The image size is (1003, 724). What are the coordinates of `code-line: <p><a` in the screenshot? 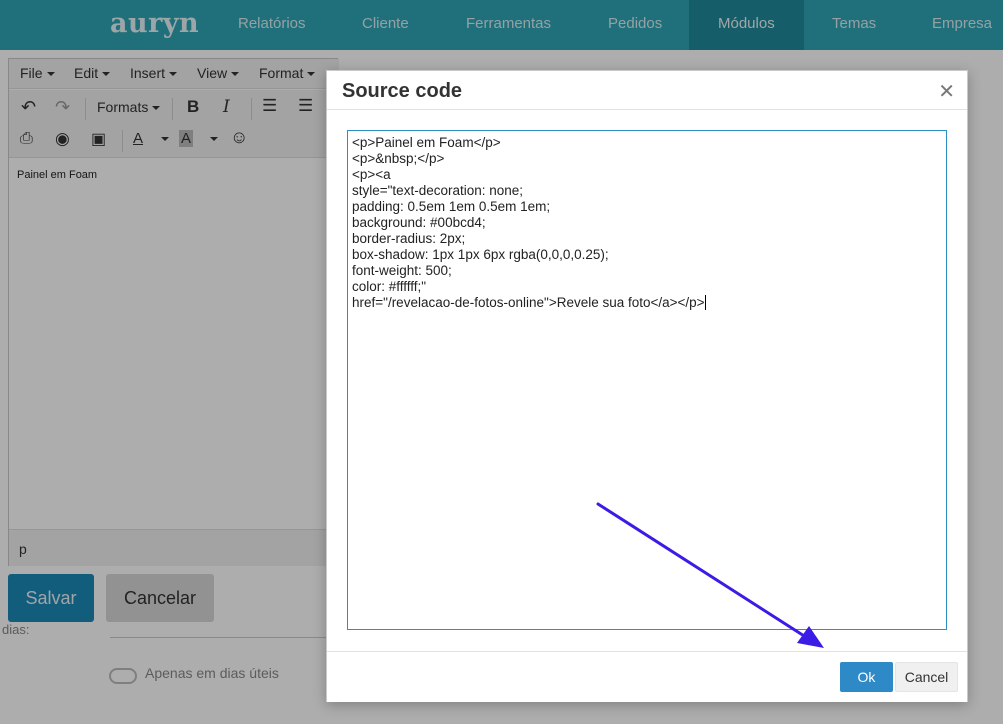 It's located at (371, 174).